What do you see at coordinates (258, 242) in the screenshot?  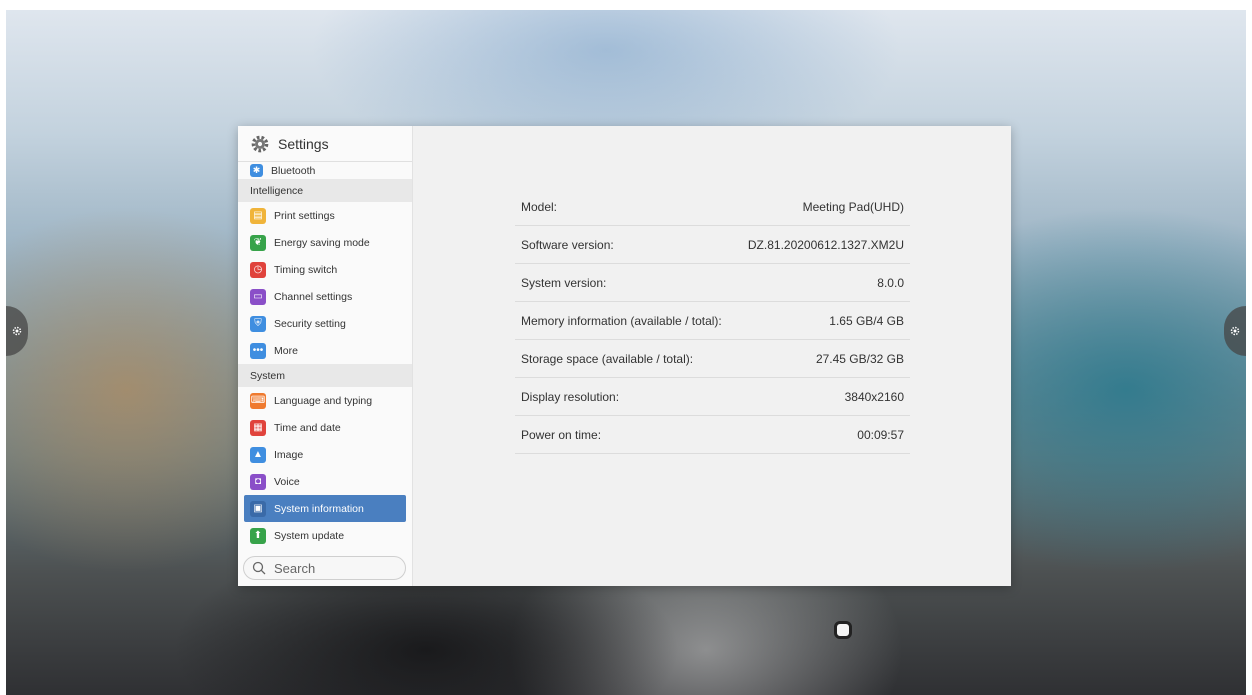 I see `leaf-icon: ❦` at bounding box center [258, 242].